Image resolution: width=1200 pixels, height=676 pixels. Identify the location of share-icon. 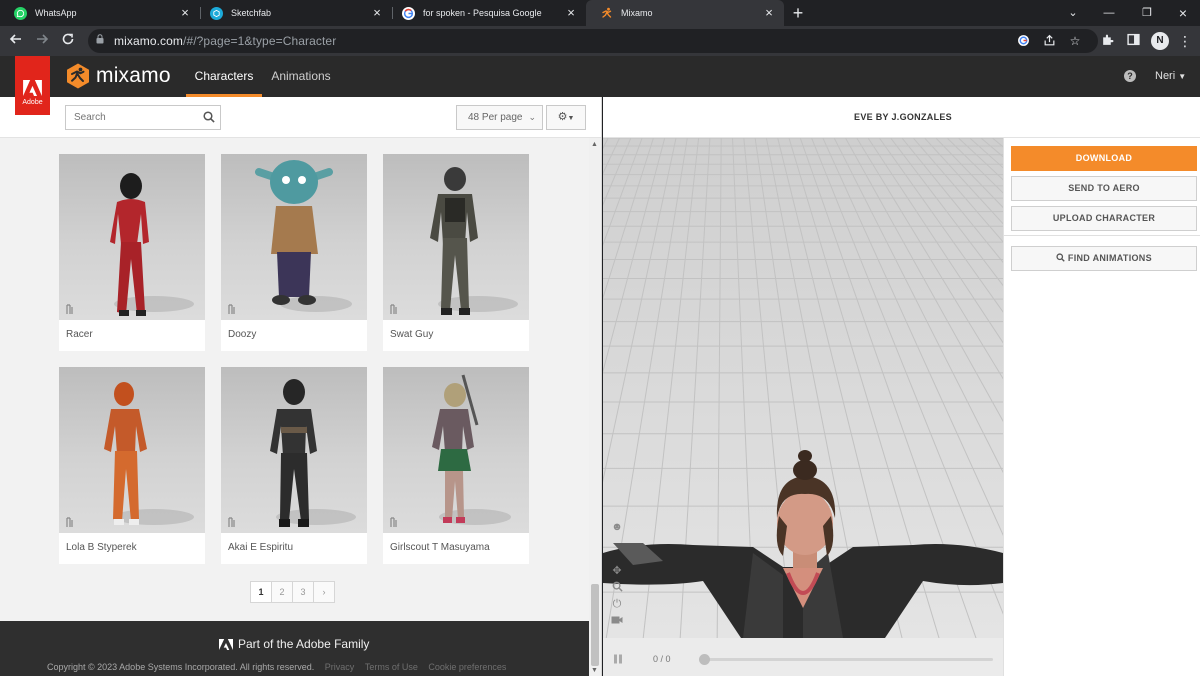
(1049, 41).